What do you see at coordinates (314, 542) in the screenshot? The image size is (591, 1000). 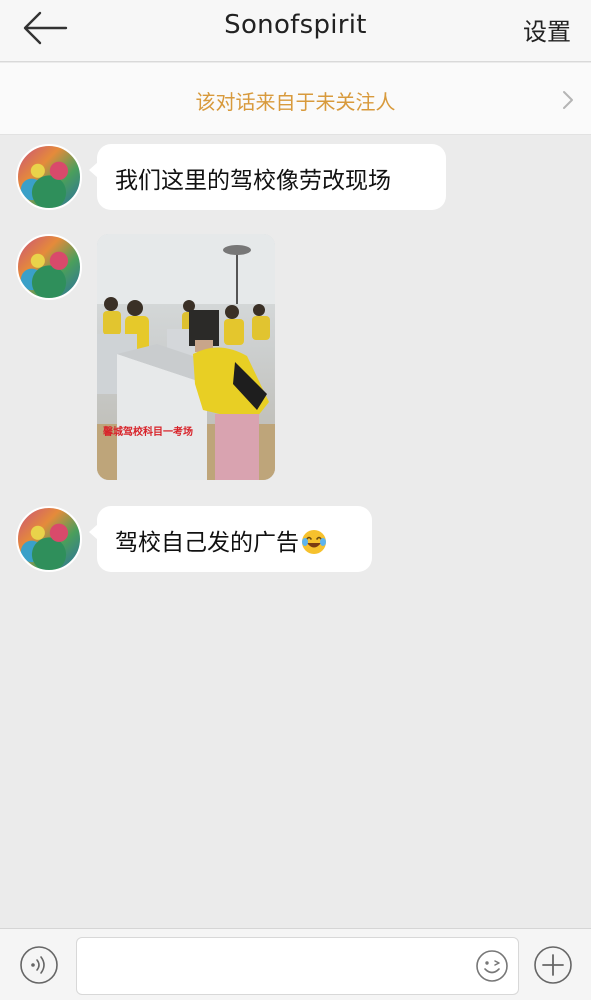 I see `crying-laughing-emoji-icon` at bounding box center [314, 542].